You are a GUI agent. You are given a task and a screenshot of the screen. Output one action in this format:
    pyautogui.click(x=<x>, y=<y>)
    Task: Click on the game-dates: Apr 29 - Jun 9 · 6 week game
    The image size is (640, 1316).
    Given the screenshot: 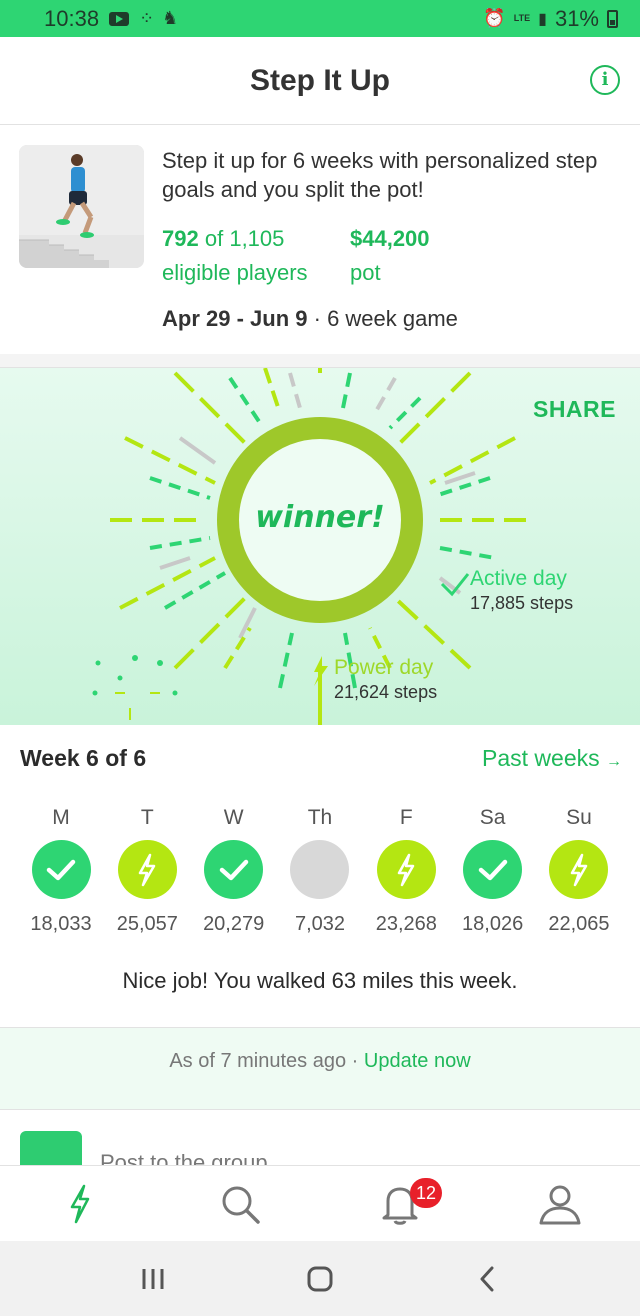 What is the action you would take?
    pyautogui.click(x=310, y=319)
    